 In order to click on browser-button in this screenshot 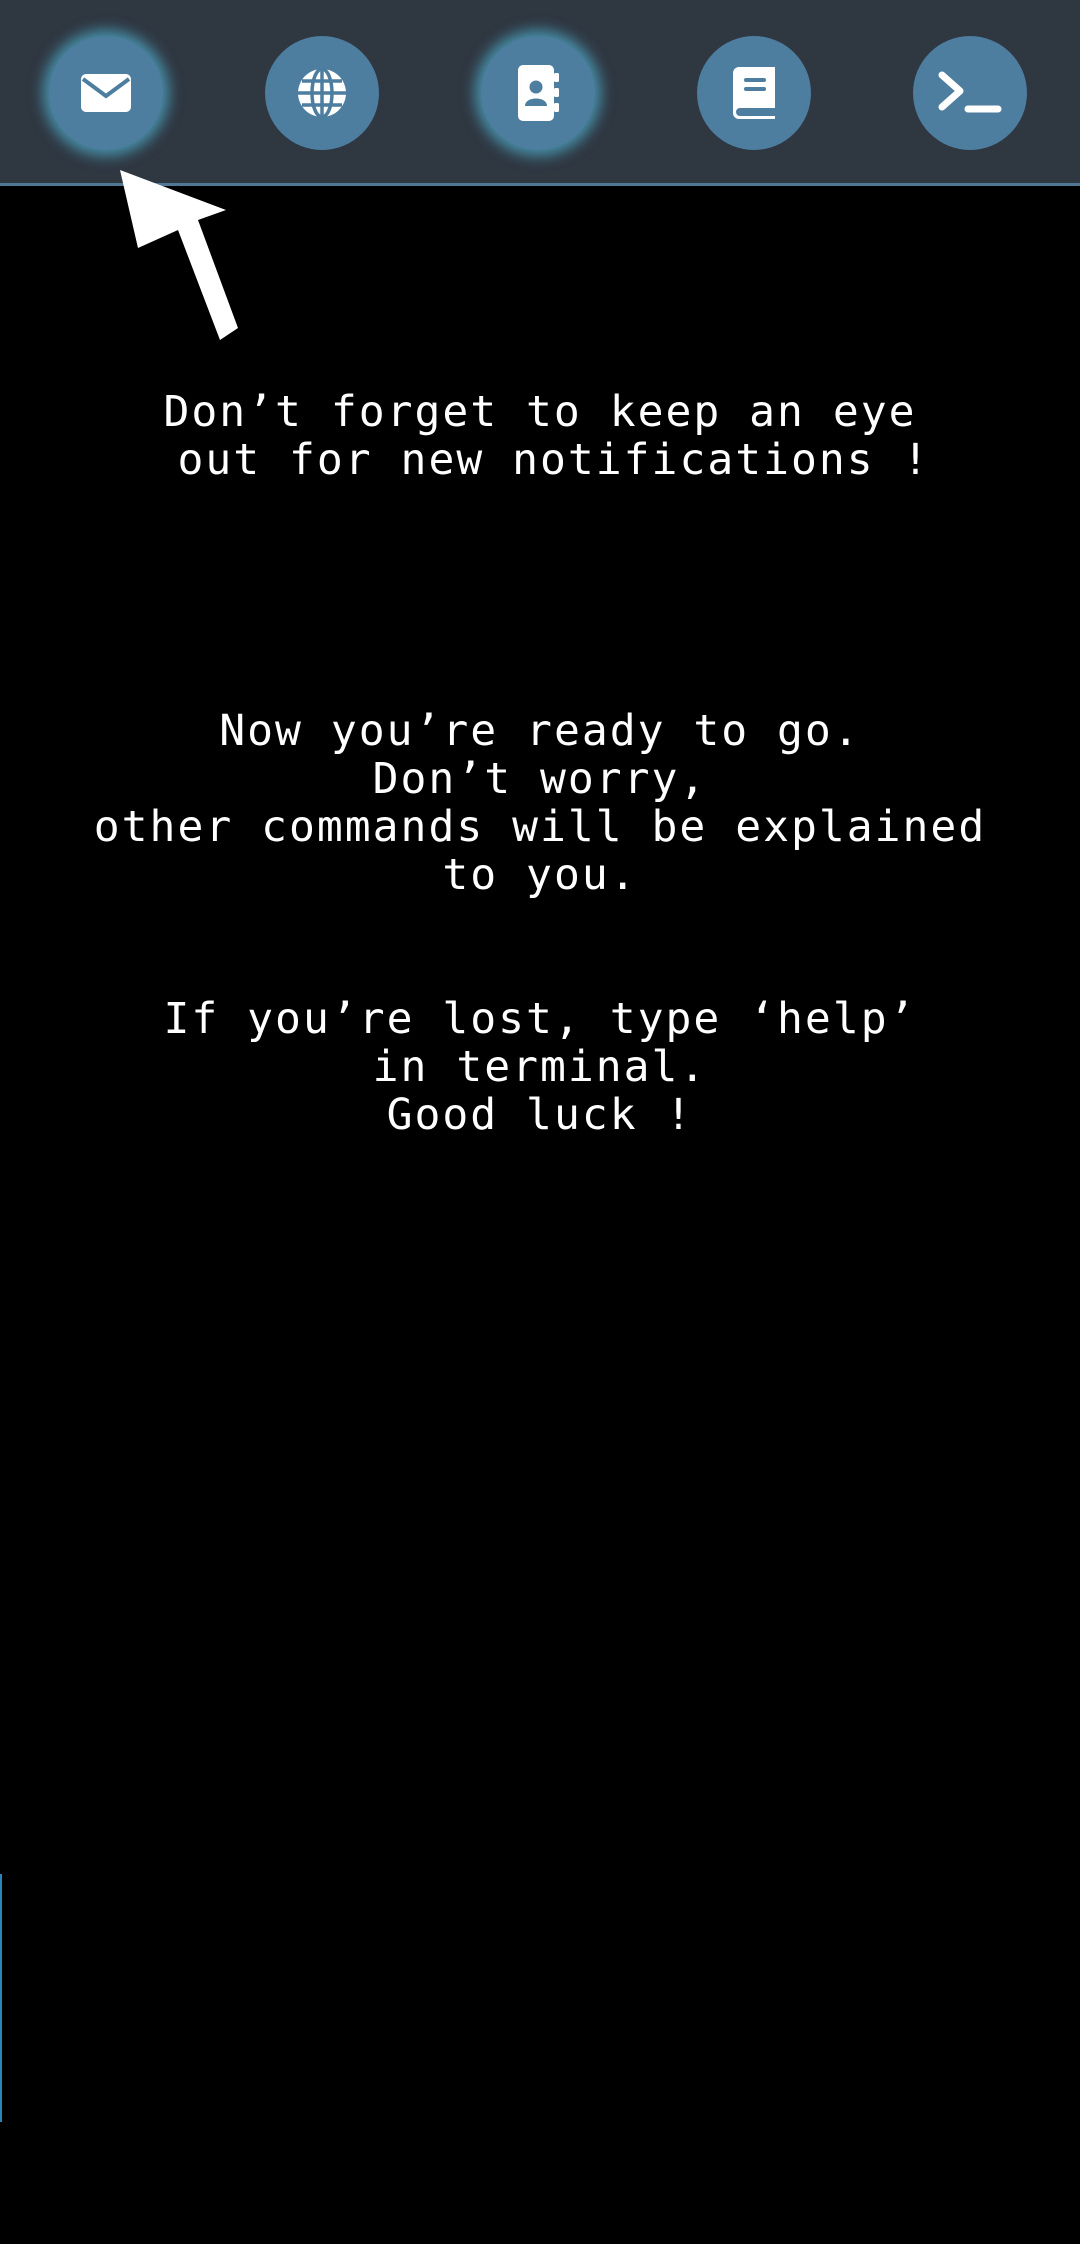, I will do `click(322, 93)`.